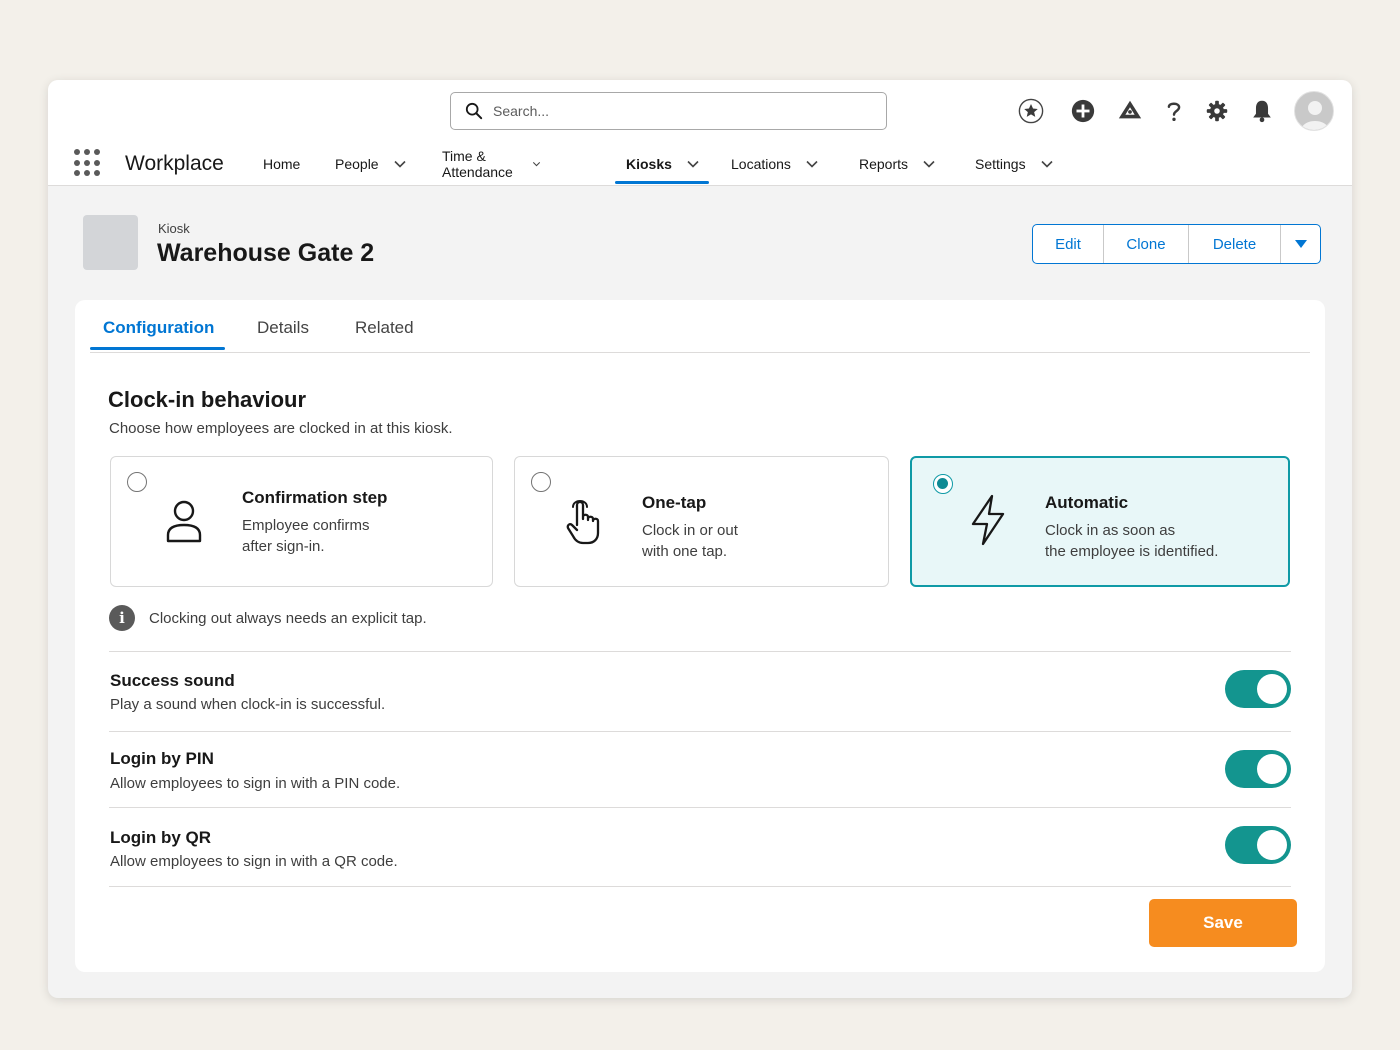 The height and width of the screenshot is (1050, 1400). What do you see at coordinates (742, 541) in the screenshot?
I see `option-description: Clock in or out with one tap.` at bounding box center [742, 541].